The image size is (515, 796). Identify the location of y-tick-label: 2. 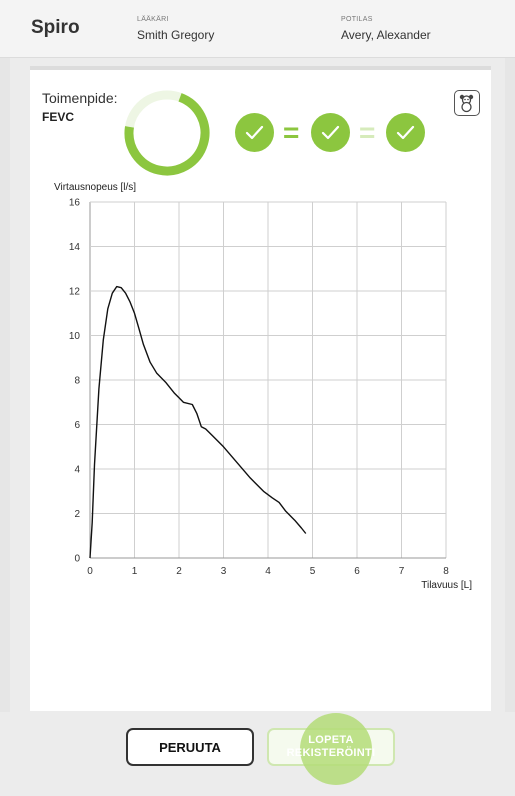
(77, 514).